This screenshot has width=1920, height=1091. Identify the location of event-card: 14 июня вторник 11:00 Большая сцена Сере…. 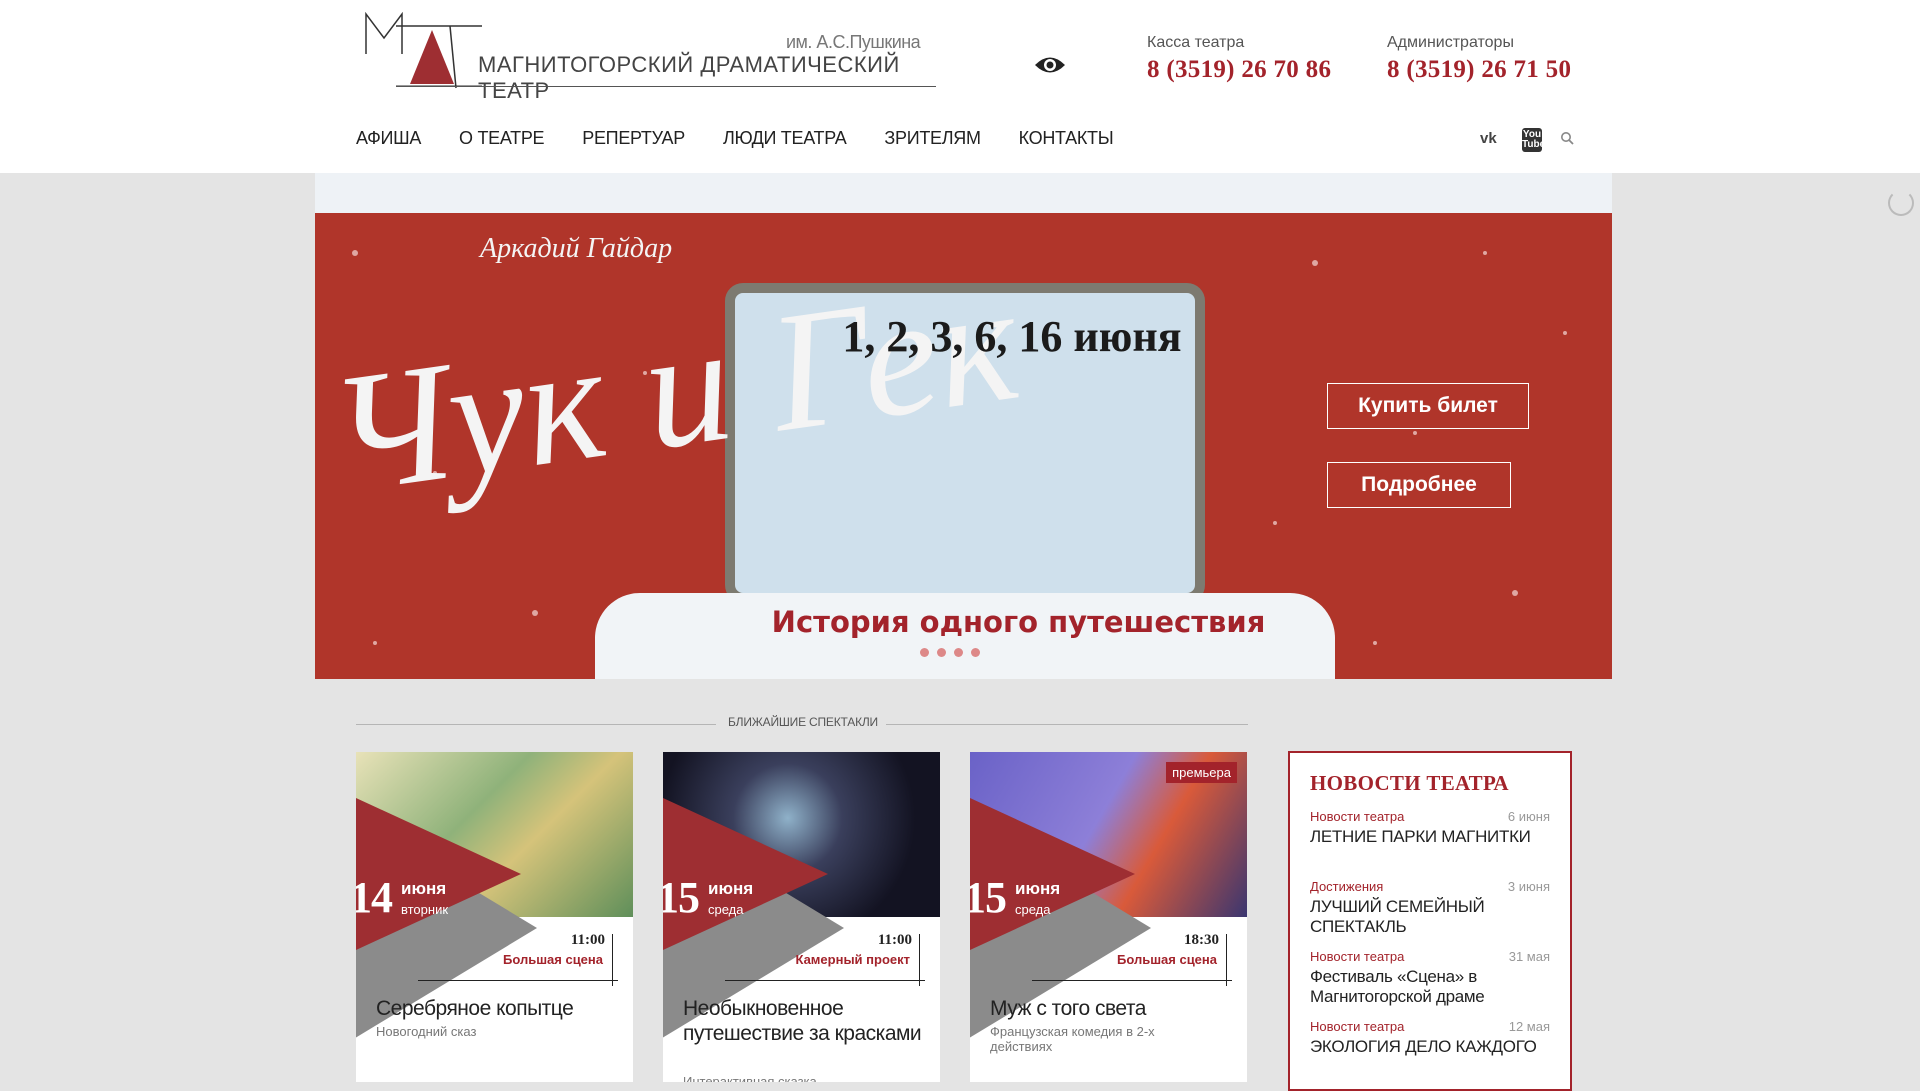
(494, 917).